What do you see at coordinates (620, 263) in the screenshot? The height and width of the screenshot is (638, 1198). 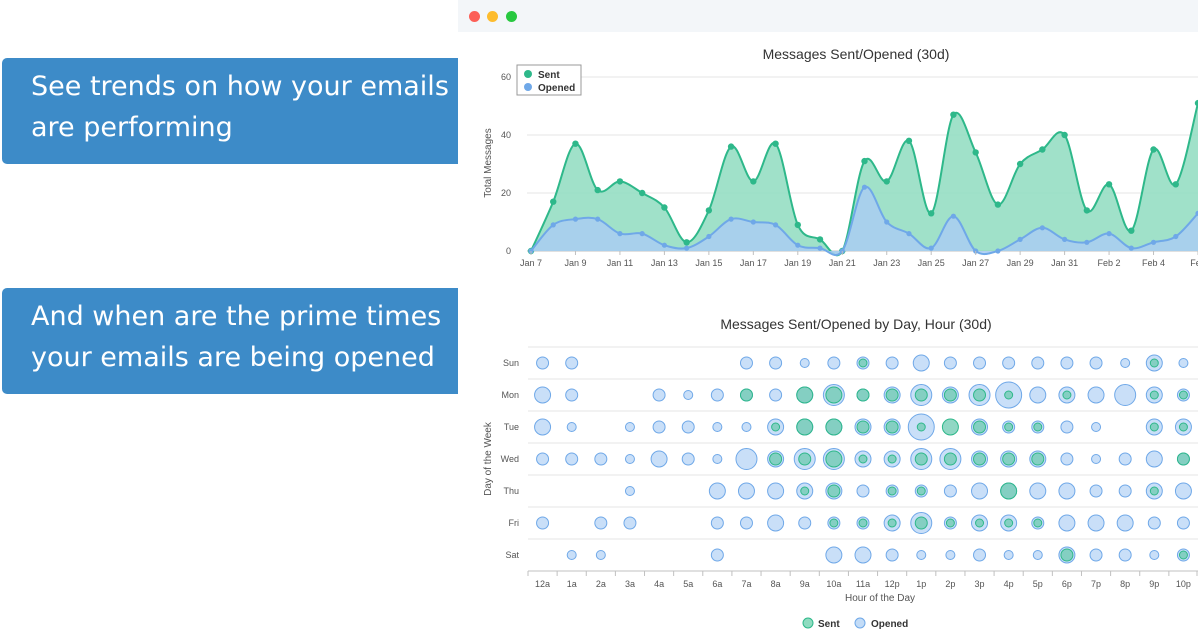 I see `area-x-tick-label: Jan 11` at bounding box center [620, 263].